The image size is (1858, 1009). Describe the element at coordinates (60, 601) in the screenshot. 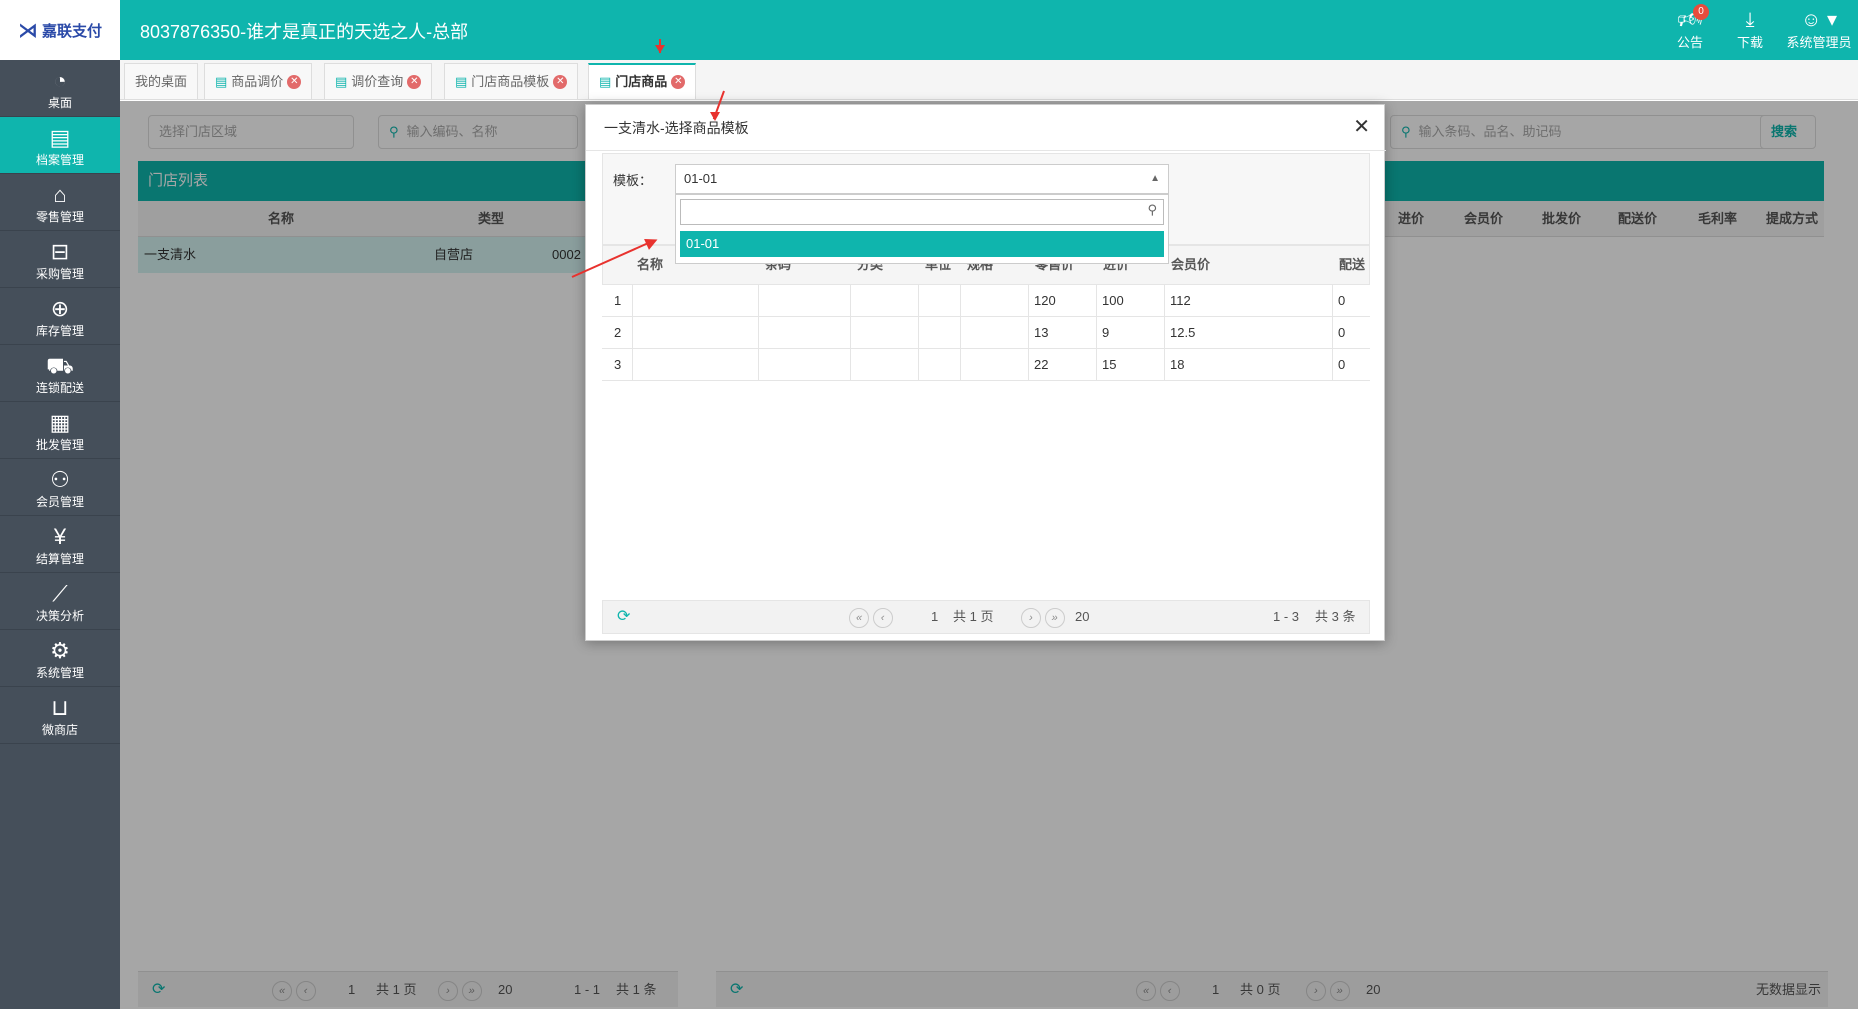

I see `sidebar-item-analysis: ⟋ 决策分析` at that location.